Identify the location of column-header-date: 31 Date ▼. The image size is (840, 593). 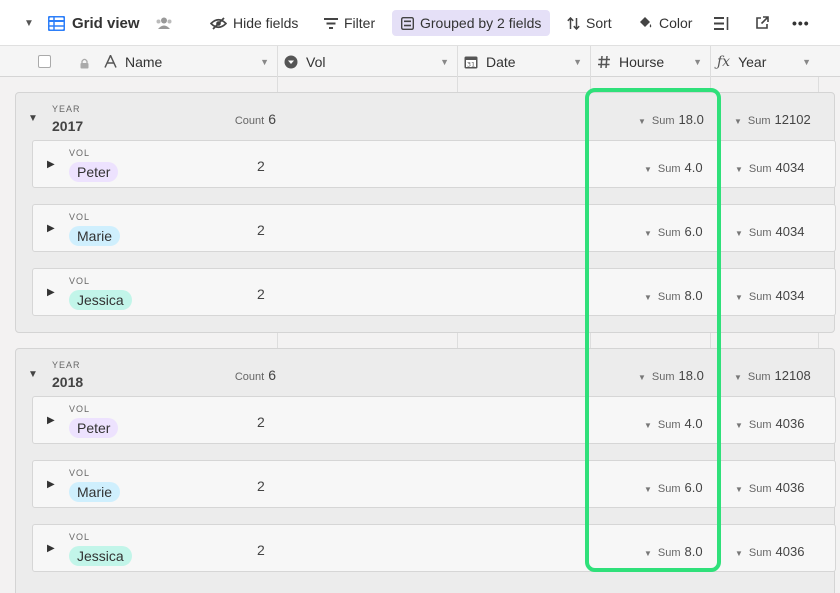
(524, 61).